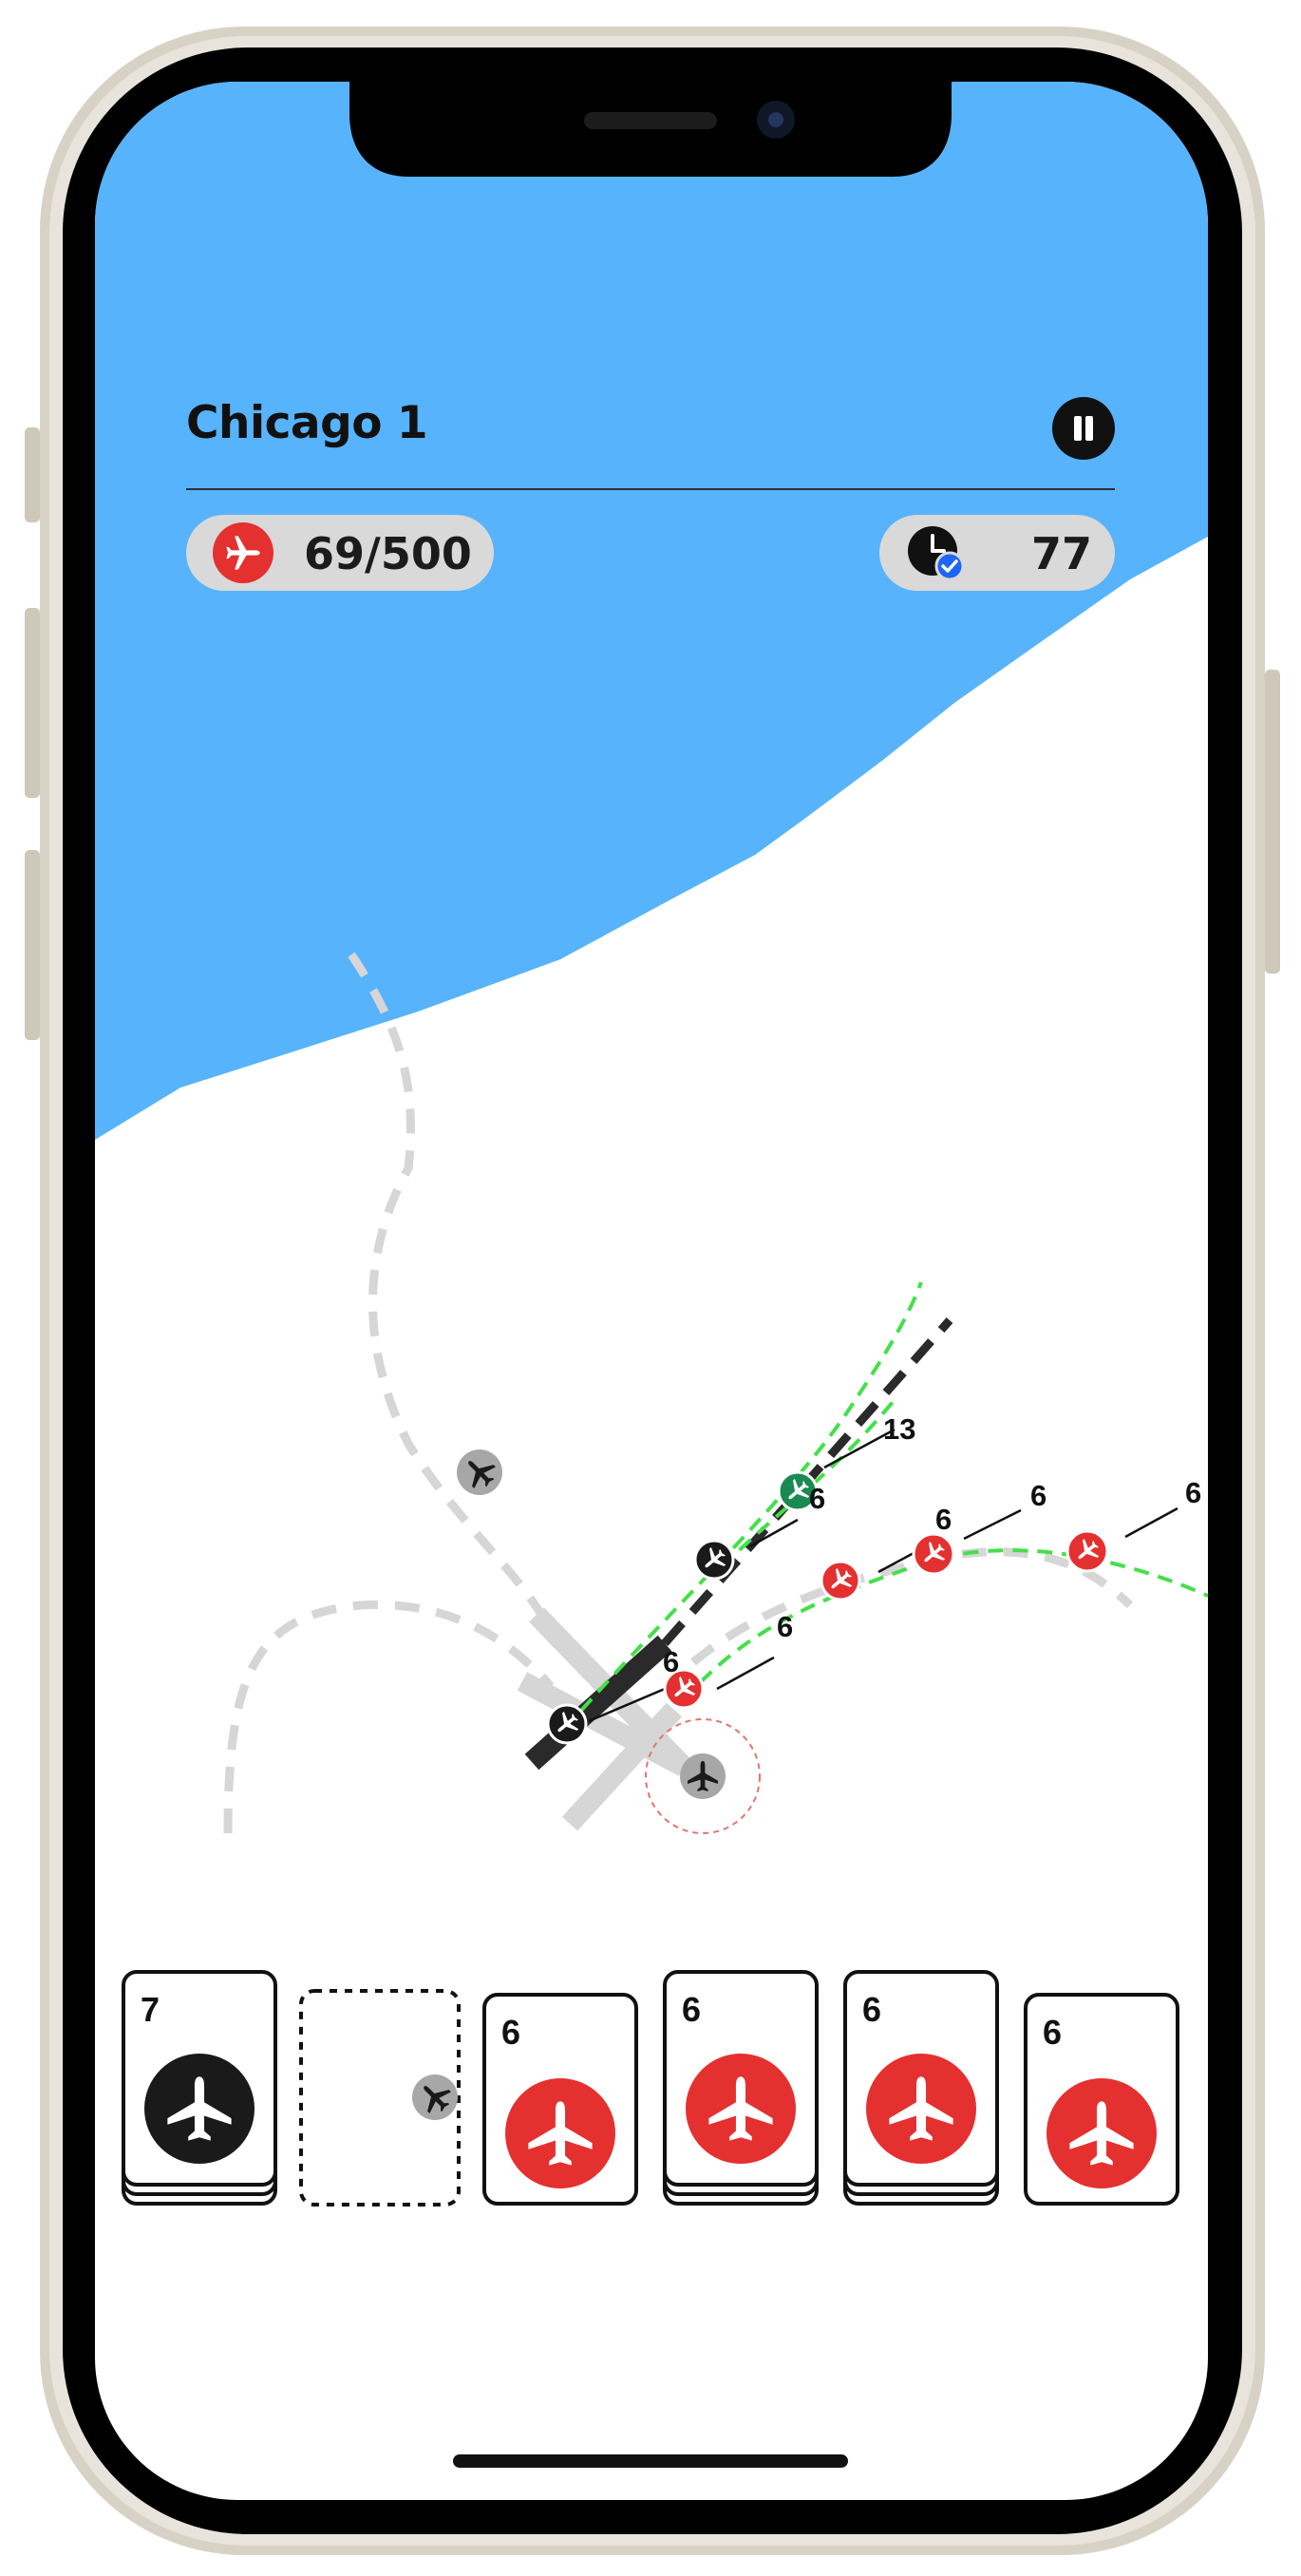 The width and height of the screenshot is (1301, 2576). I want to click on header-divider, so click(650, 489).